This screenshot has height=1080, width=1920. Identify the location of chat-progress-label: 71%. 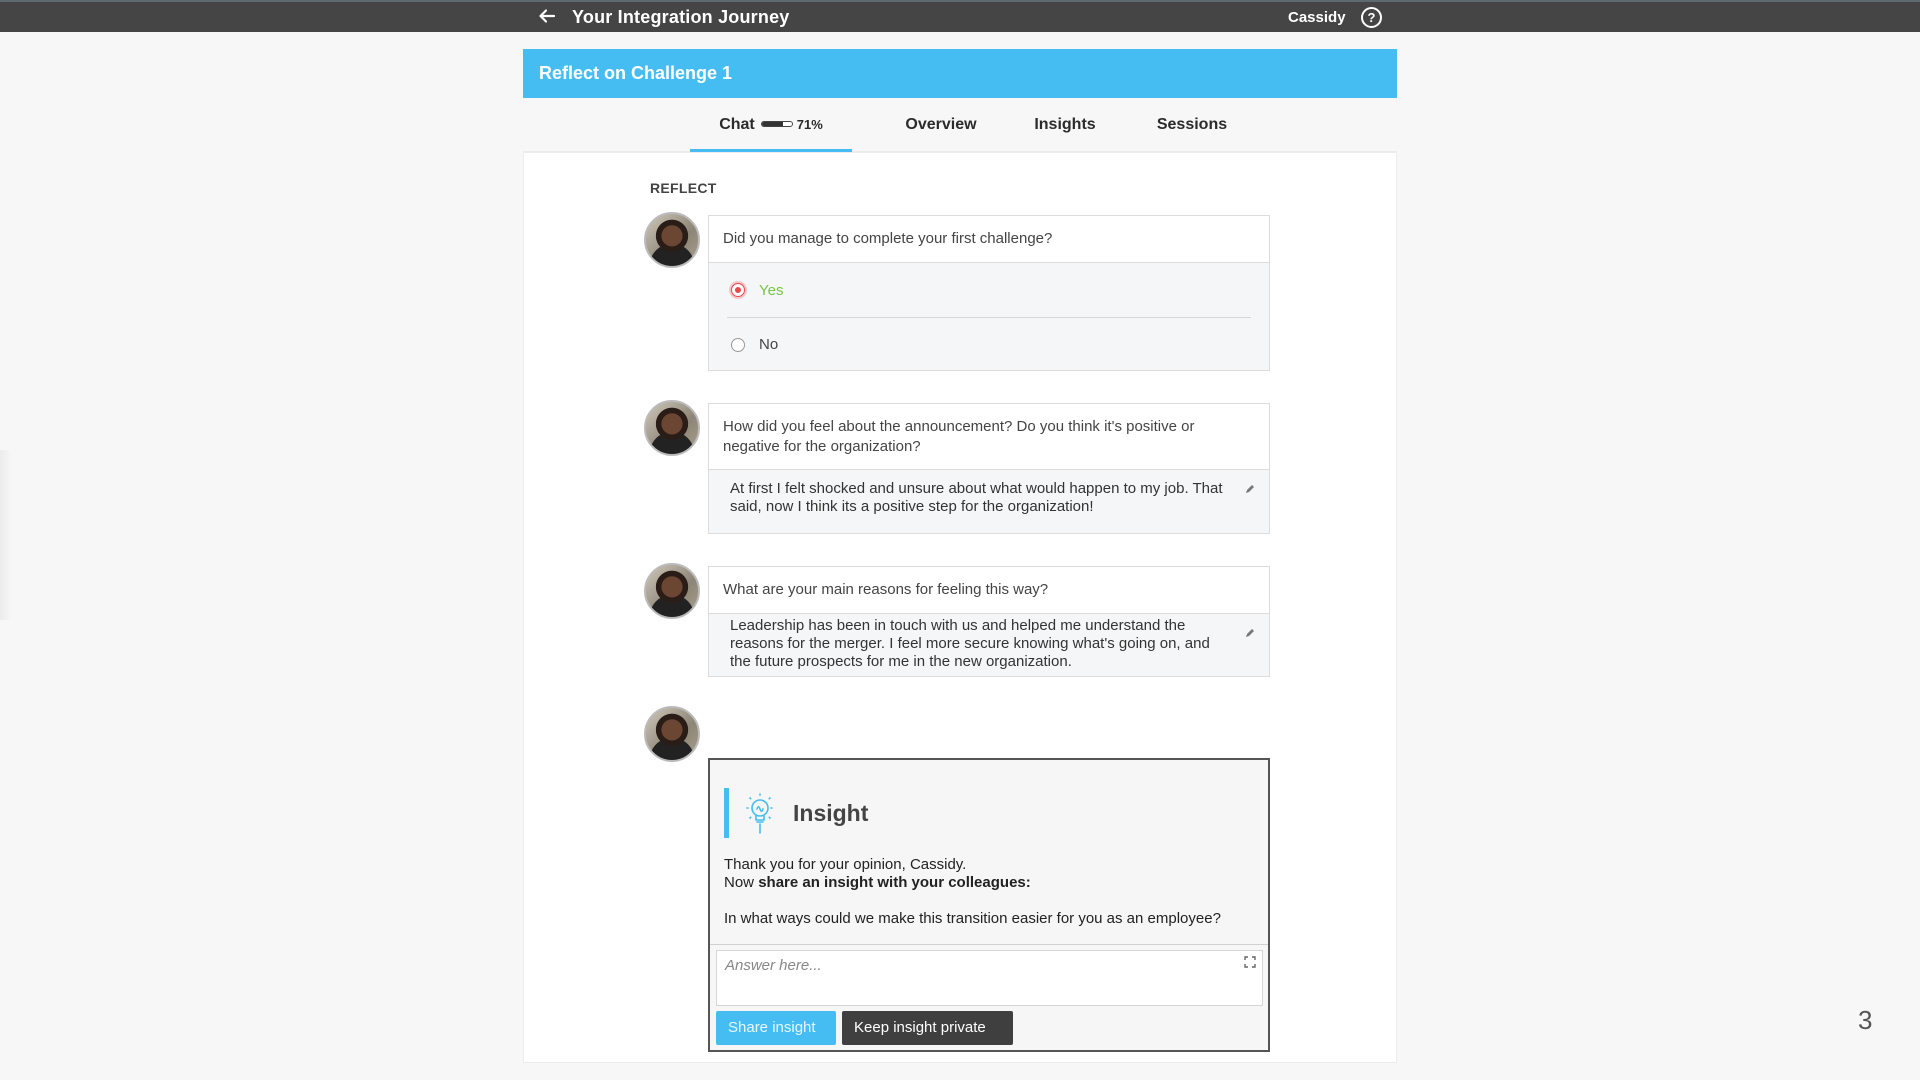
(809, 124).